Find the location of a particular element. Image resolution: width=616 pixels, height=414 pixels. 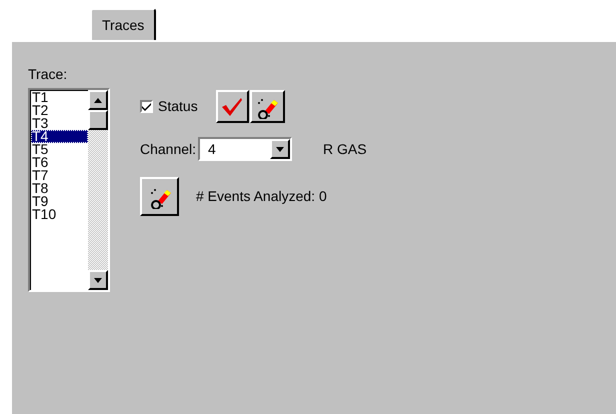

scroll-thumb is located at coordinates (98, 120).